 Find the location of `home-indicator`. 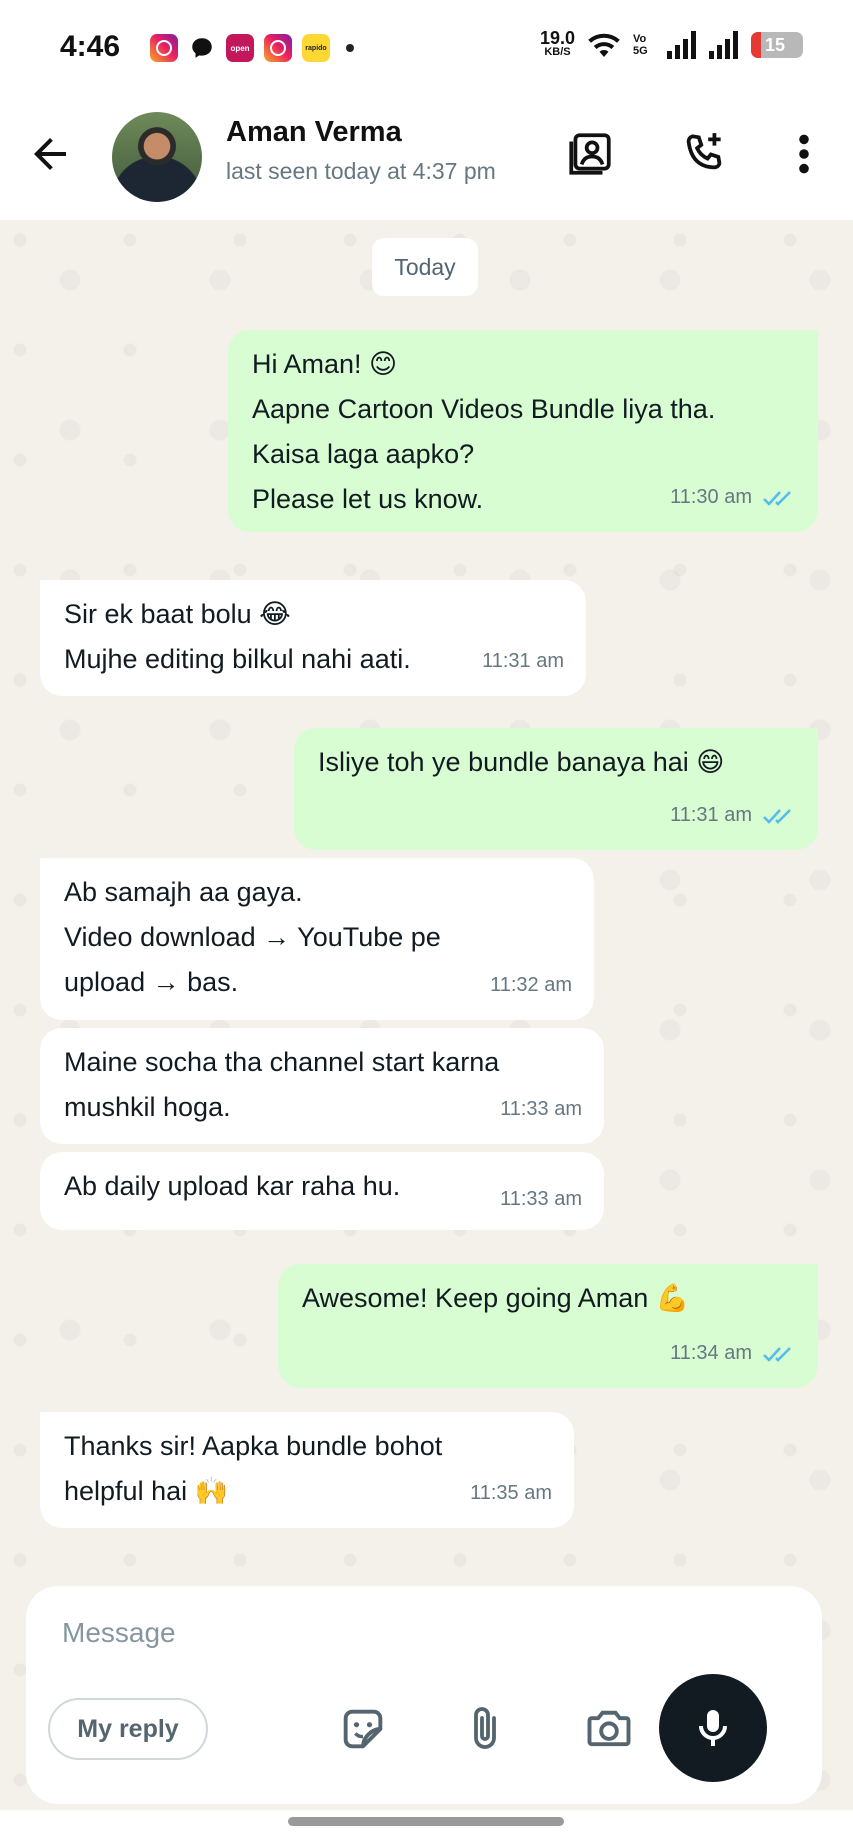

home-indicator is located at coordinates (426, 1821).